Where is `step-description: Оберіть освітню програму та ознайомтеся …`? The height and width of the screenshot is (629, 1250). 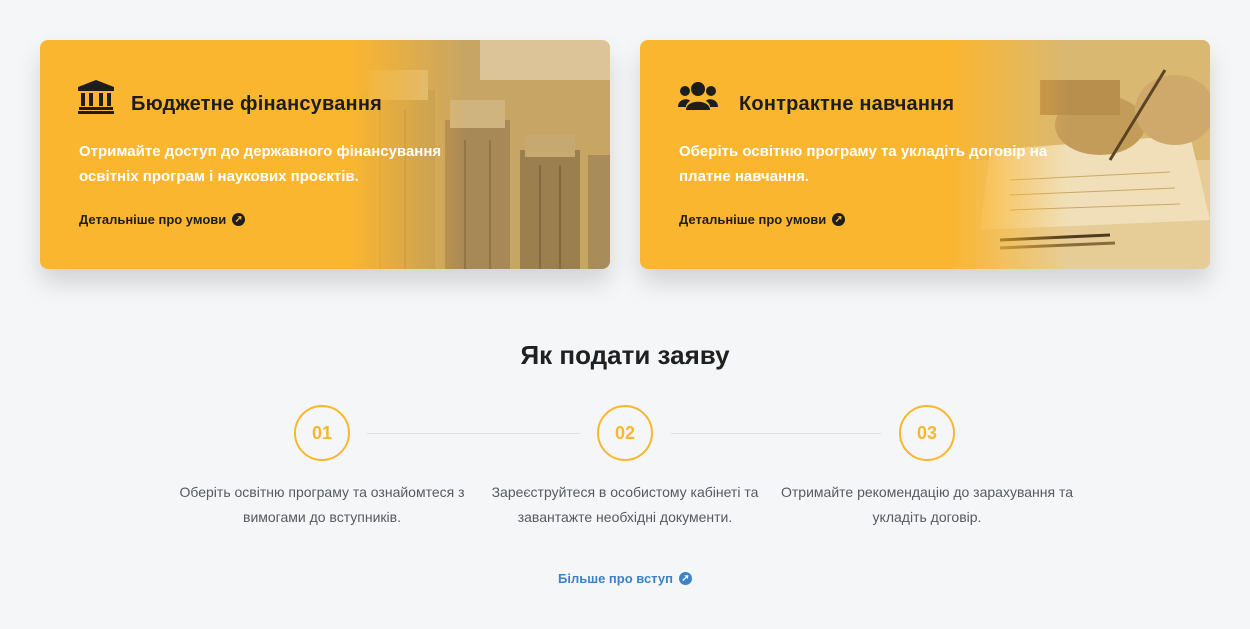 step-description: Оберіть освітню програму та ознайомтеся … is located at coordinates (322, 504).